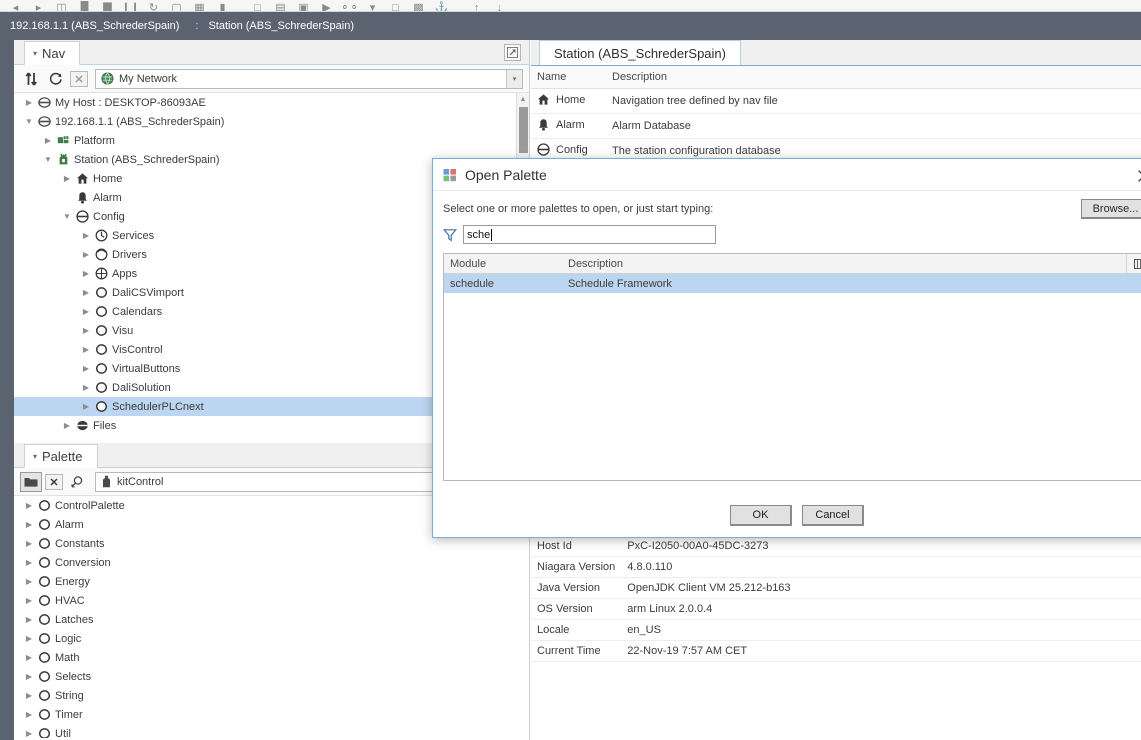  Describe the element at coordinates (153, 6) in the screenshot. I see `refresh-icon: ↻` at that location.